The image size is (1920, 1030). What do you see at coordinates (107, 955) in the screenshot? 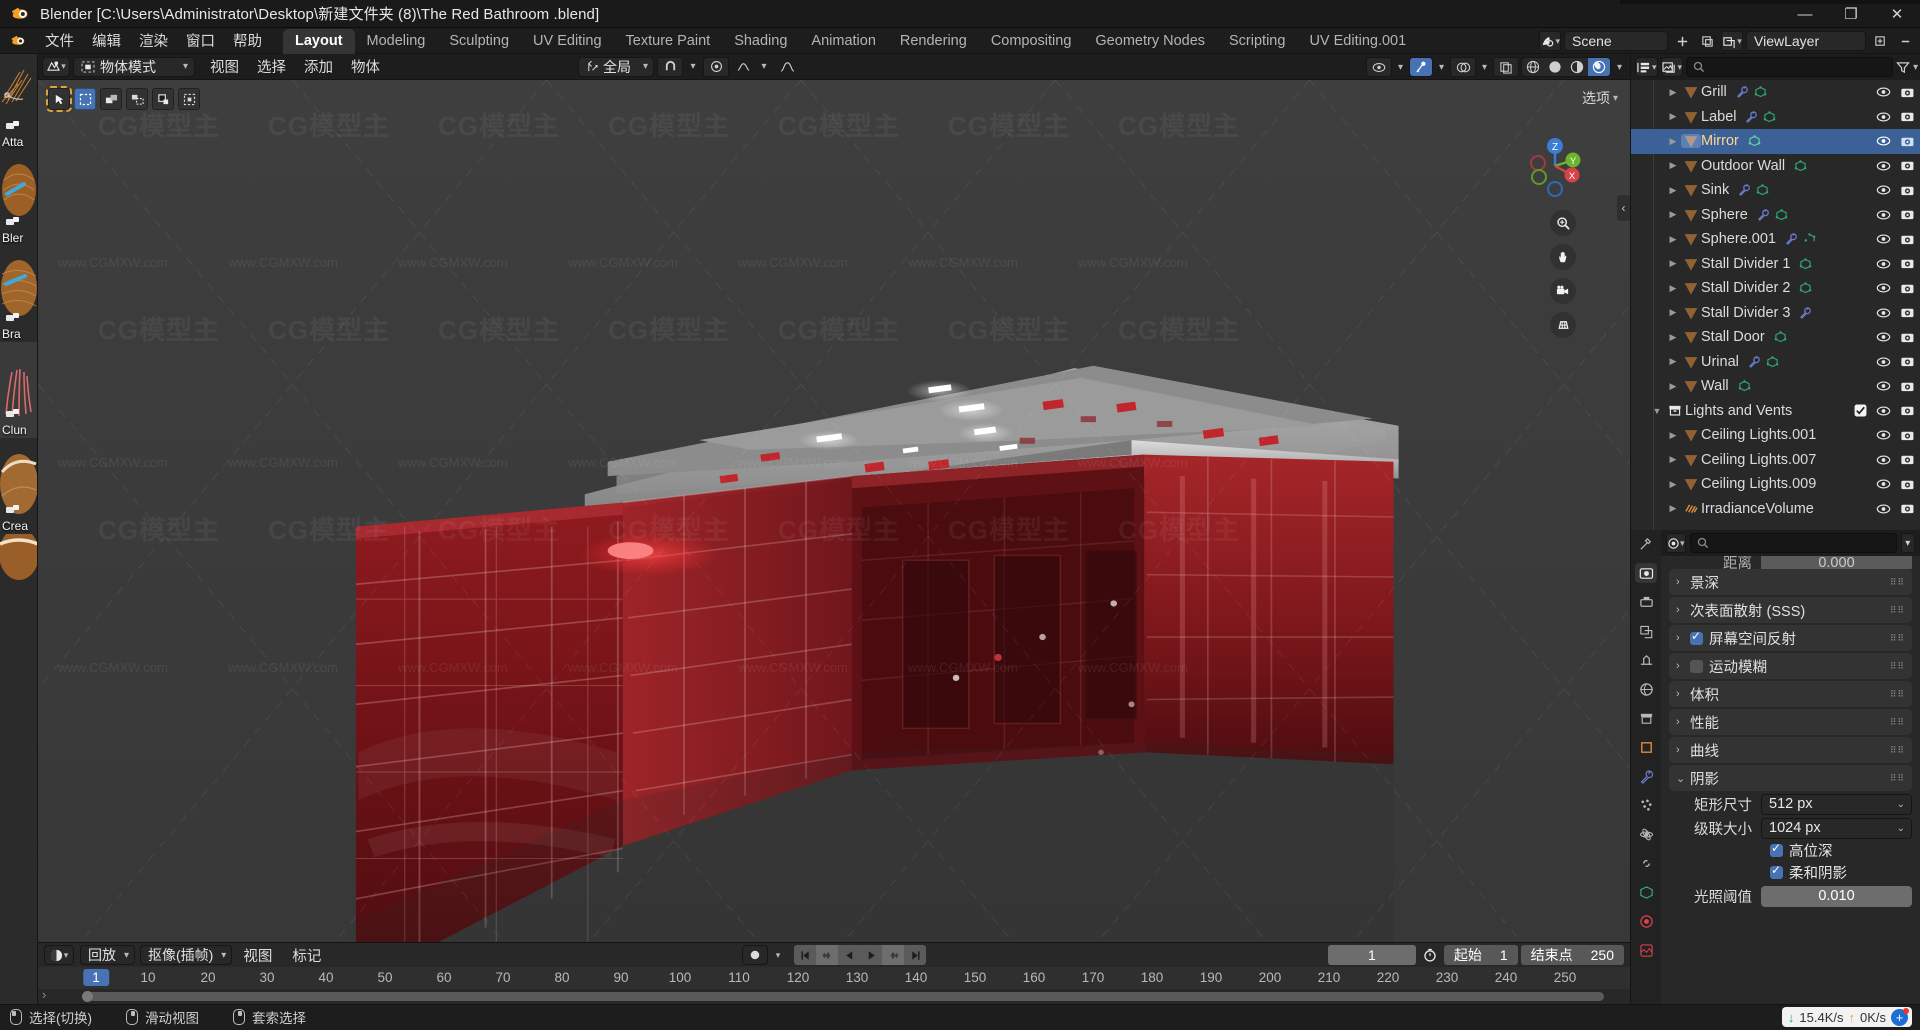
I see `playback-menu: 回放 ▾` at bounding box center [107, 955].